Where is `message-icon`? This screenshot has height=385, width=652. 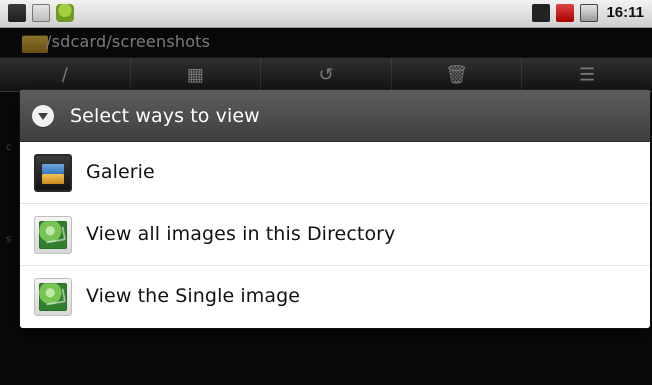 message-icon is located at coordinates (41, 13).